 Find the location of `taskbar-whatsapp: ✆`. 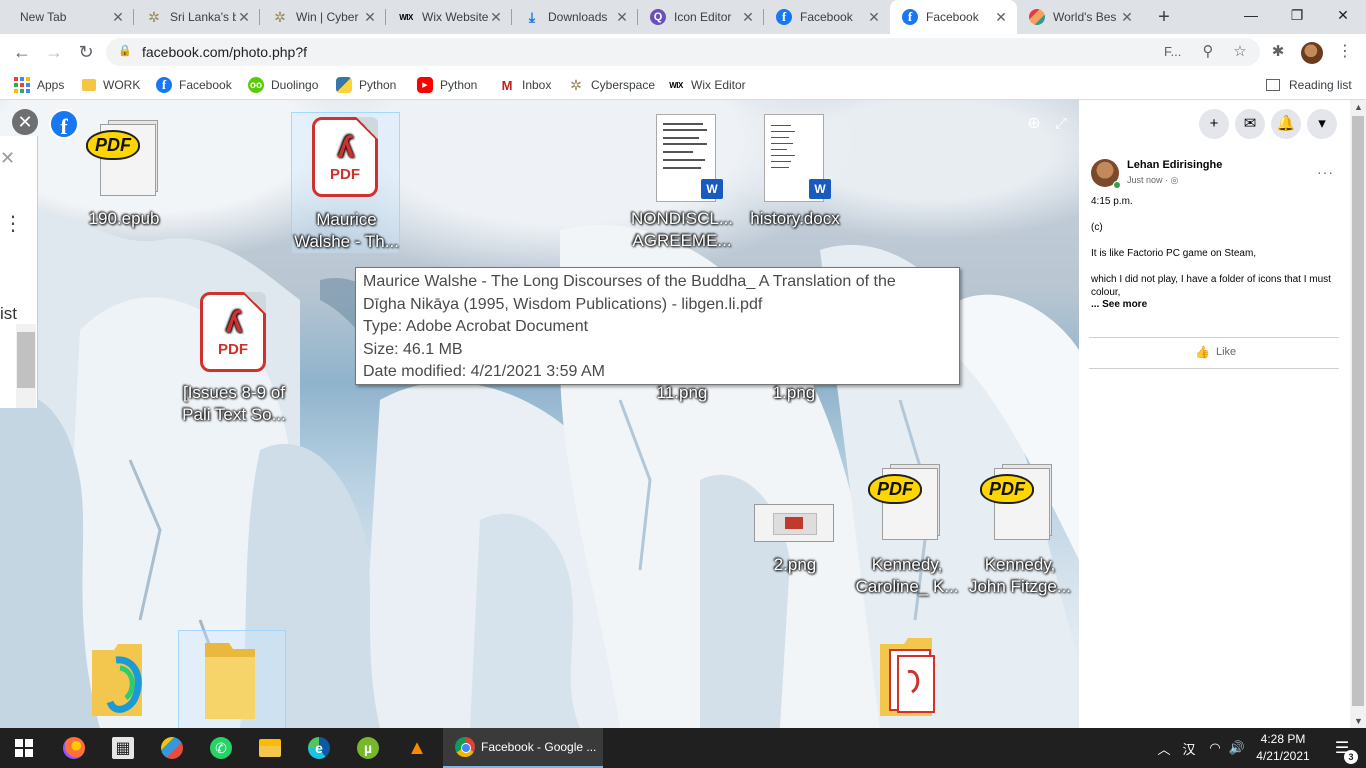

taskbar-whatsapp: ✆ is located at coordinates (221, 748).